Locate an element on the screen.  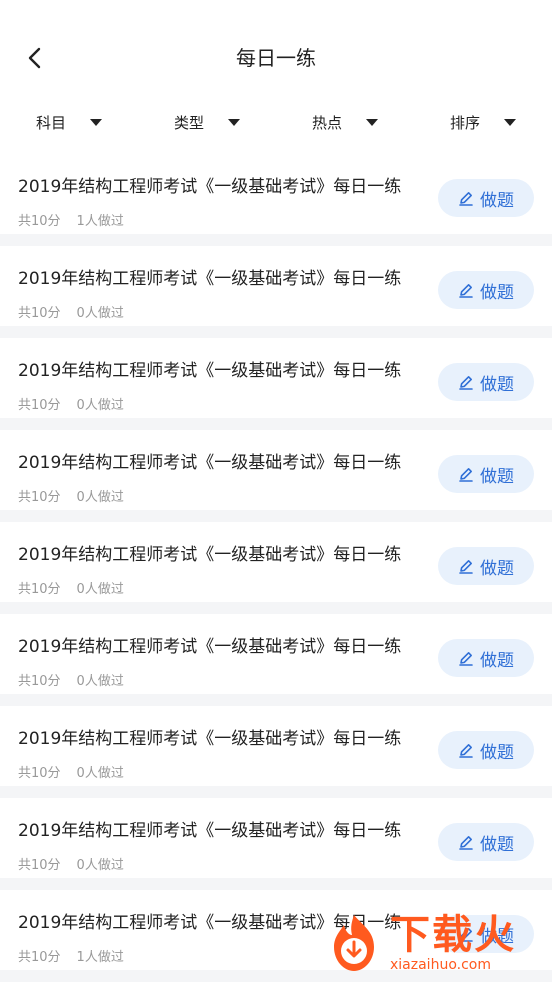
watermark-site: xiazaihuo.com is located at coordinates (440, 965).